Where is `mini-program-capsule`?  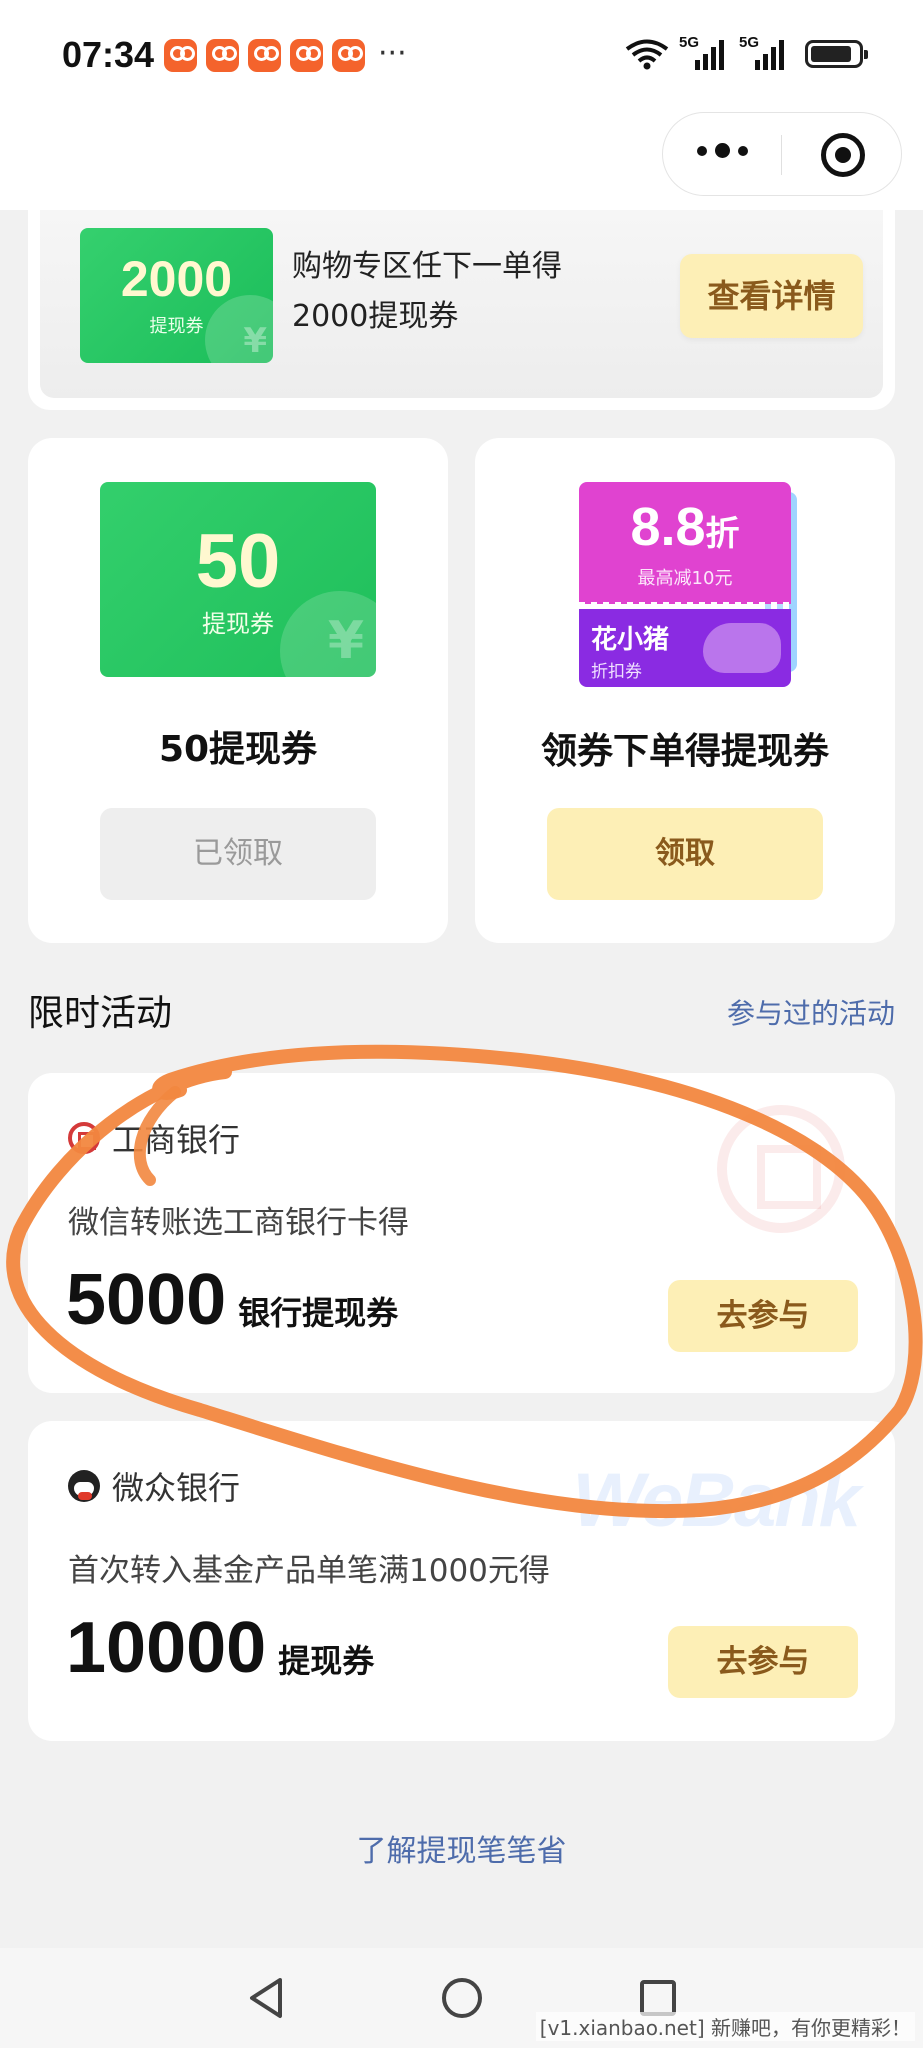 mini-program-capsule is located at coordinates (782, 154).